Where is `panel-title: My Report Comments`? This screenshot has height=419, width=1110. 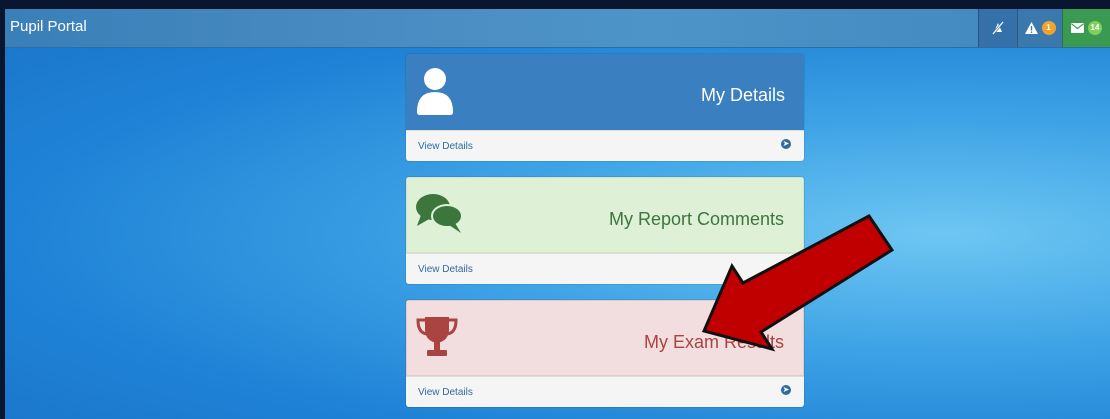
panel-title: My Report Comments is located at coordinates (696, 219).